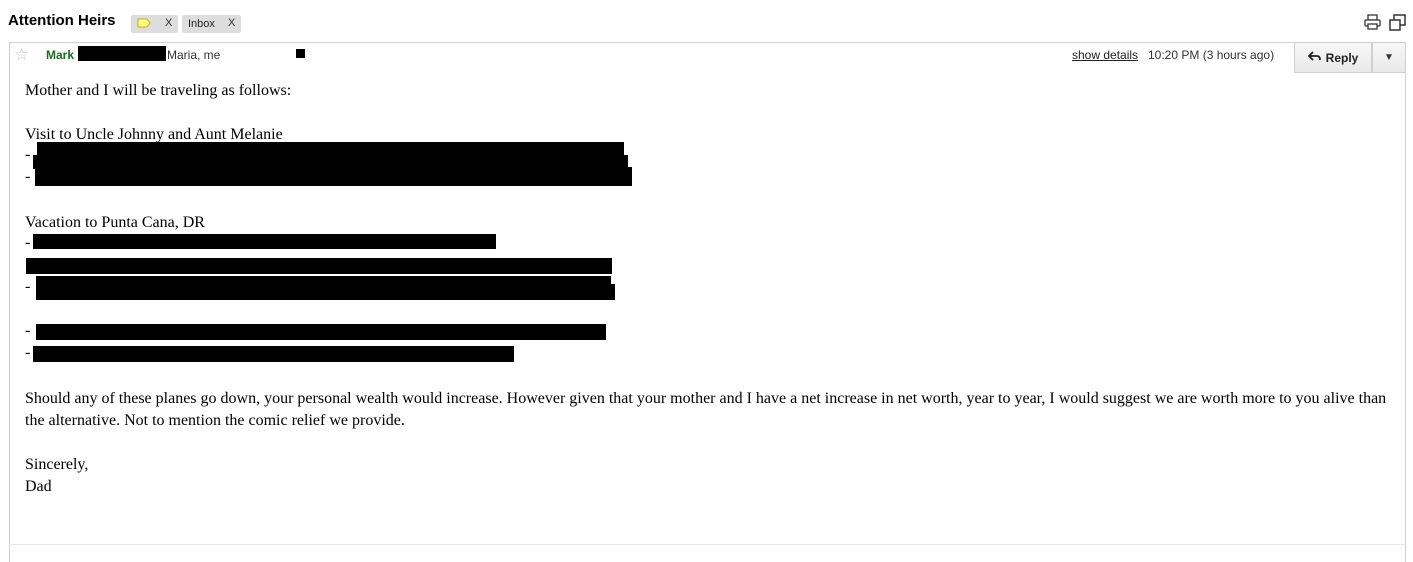 This screenshot has width=1413, height=562. I want to click on sender-name: Mark, so click(60, 55).